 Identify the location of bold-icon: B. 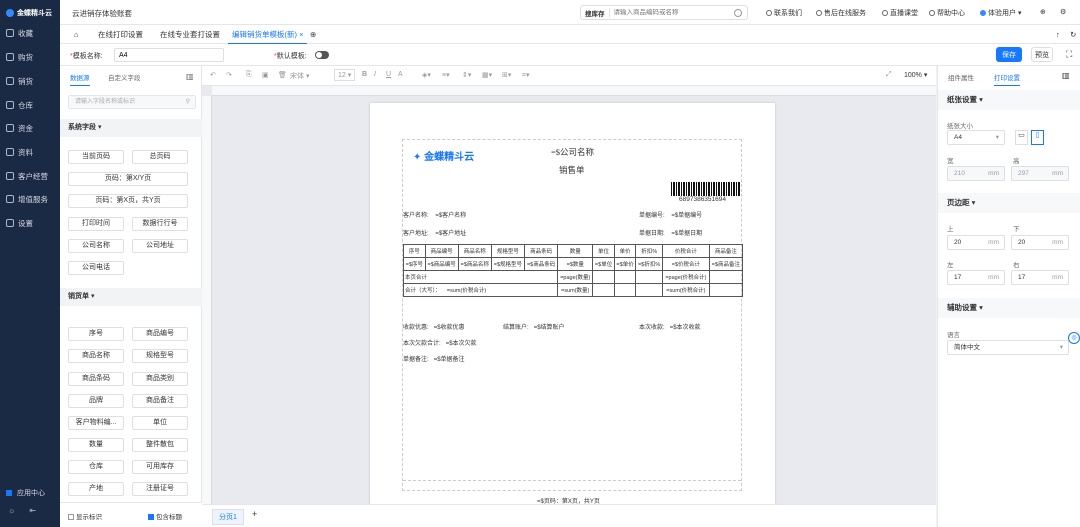
(364, 74).